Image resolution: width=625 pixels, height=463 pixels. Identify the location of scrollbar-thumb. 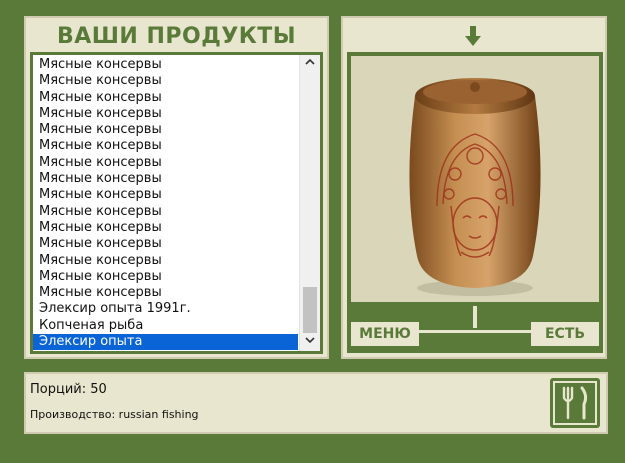
(310, 310).